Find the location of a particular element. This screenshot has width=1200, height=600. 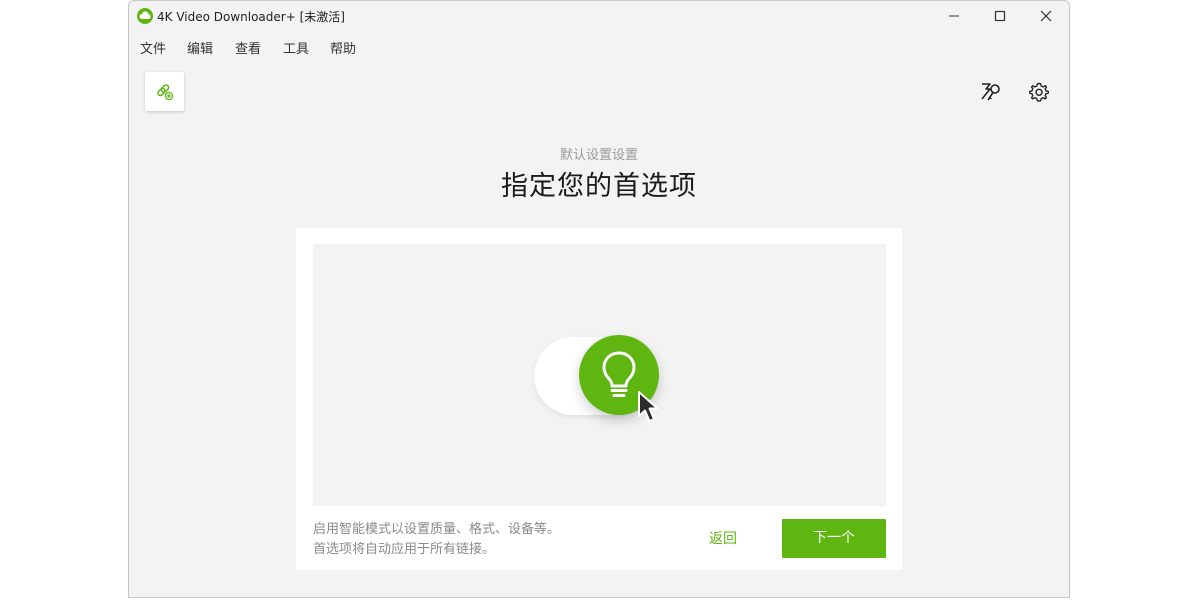

smart-mode-button is located at coordinates (991, 92).